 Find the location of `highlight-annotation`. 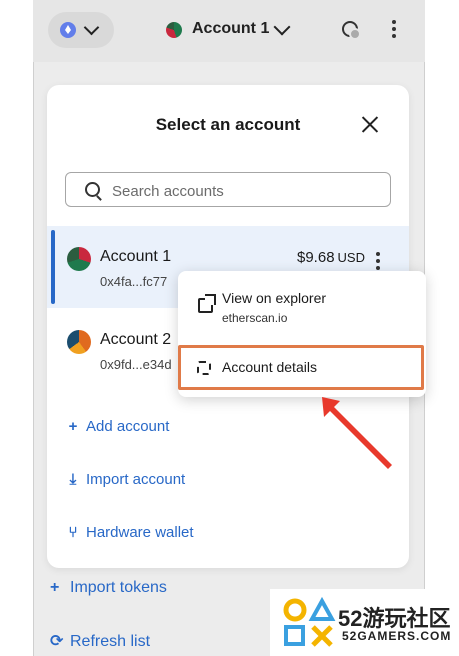

highlight-annotation is located at coordinates (301, 367).